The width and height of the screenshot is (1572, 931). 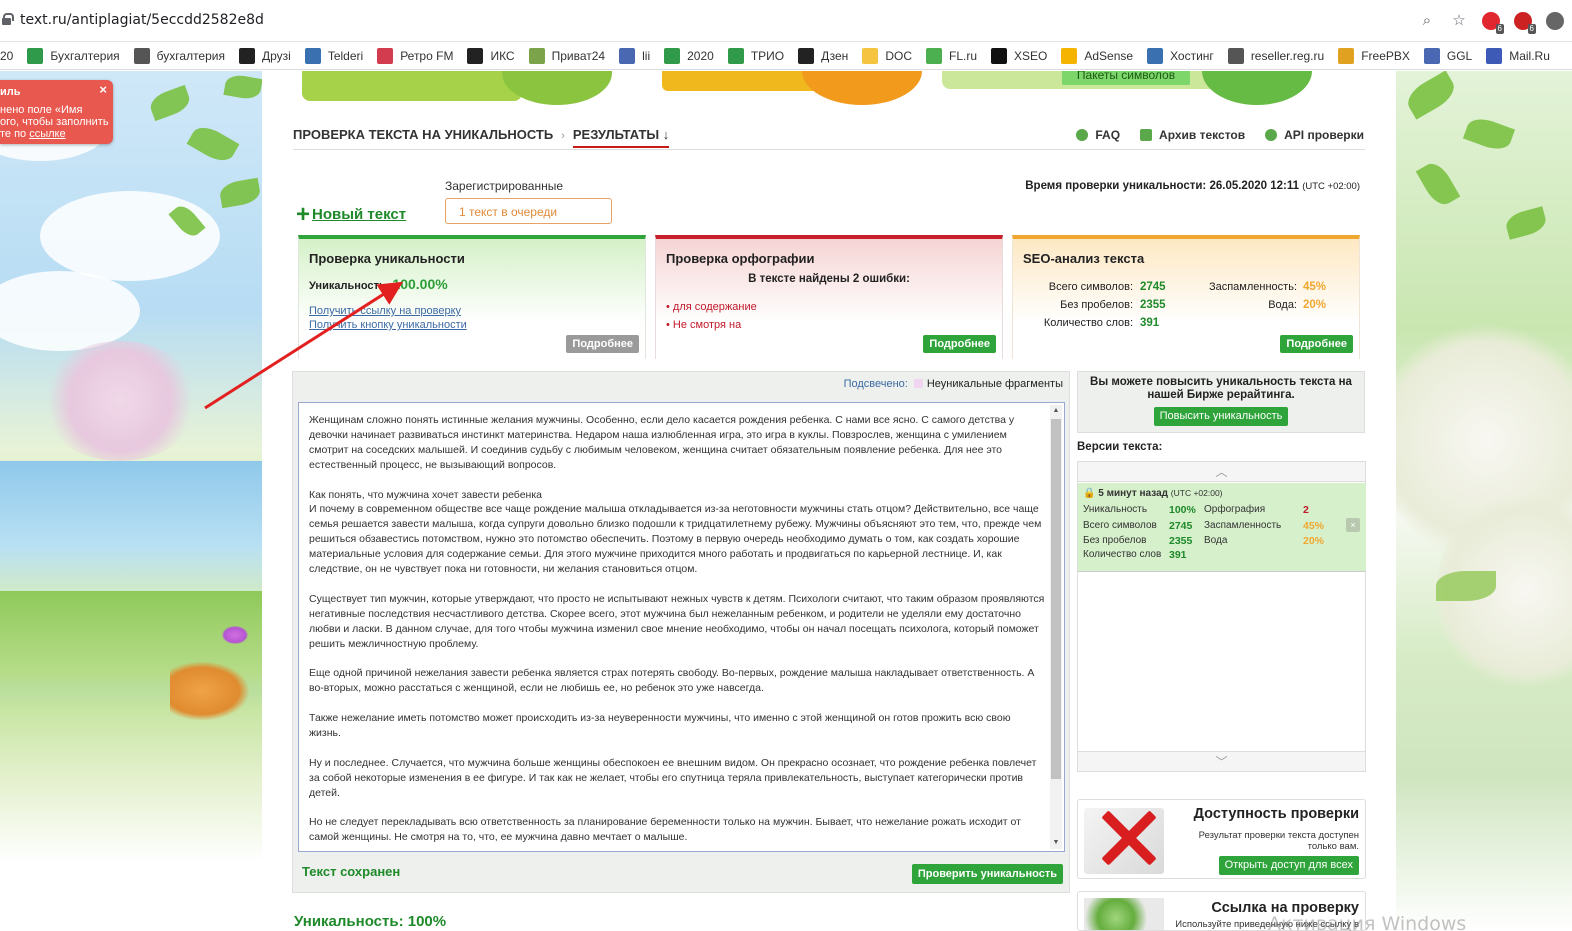 I want to click on radio-icon, so click(x=385, y=55).